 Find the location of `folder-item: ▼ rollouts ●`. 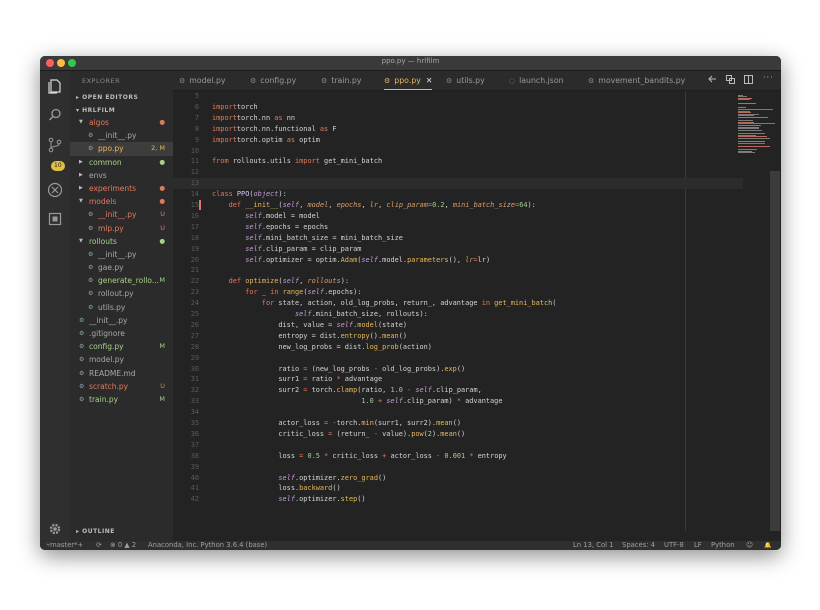

folder-item: ▼ rollouts ● is located at coordinates (121, 241).